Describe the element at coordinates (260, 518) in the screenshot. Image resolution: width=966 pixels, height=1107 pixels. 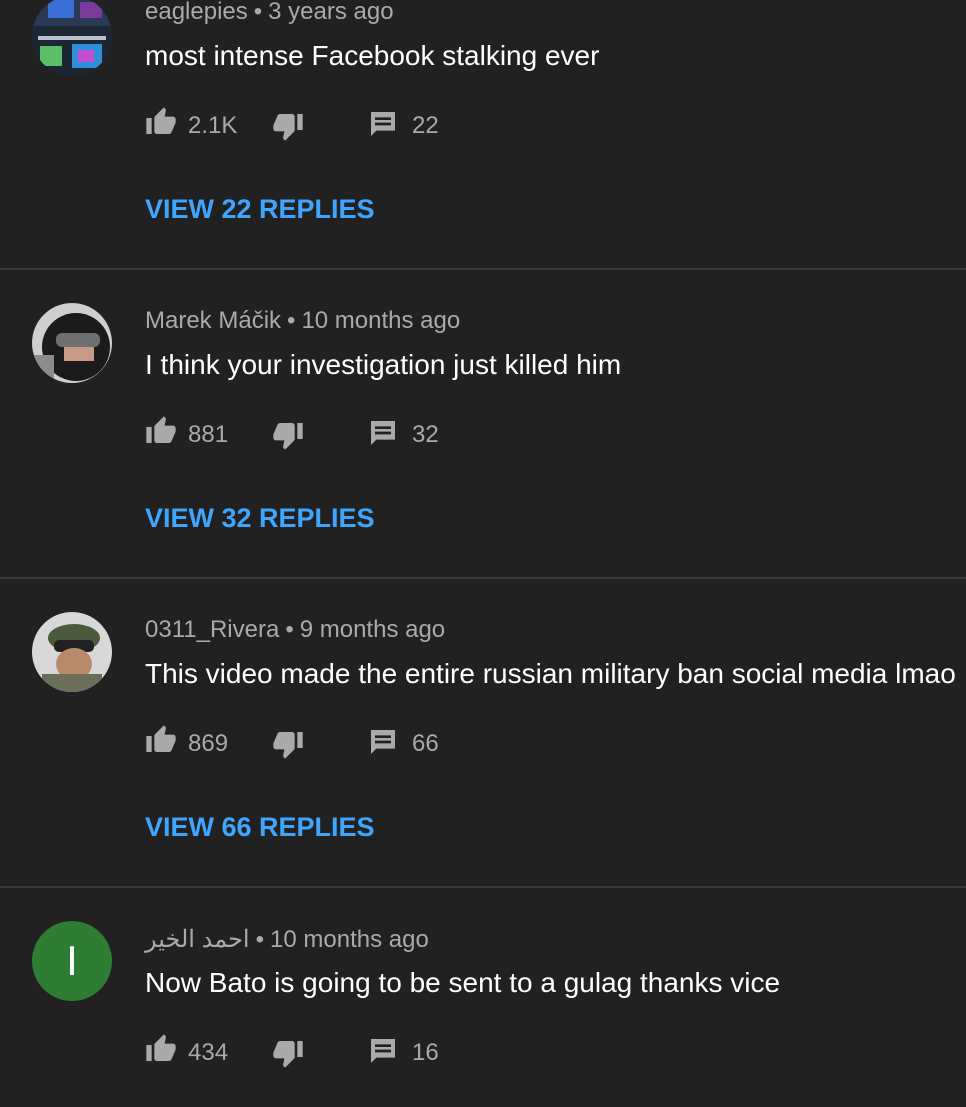
I see `view-replies-button: VIEW 32 REPLIES` at that location.